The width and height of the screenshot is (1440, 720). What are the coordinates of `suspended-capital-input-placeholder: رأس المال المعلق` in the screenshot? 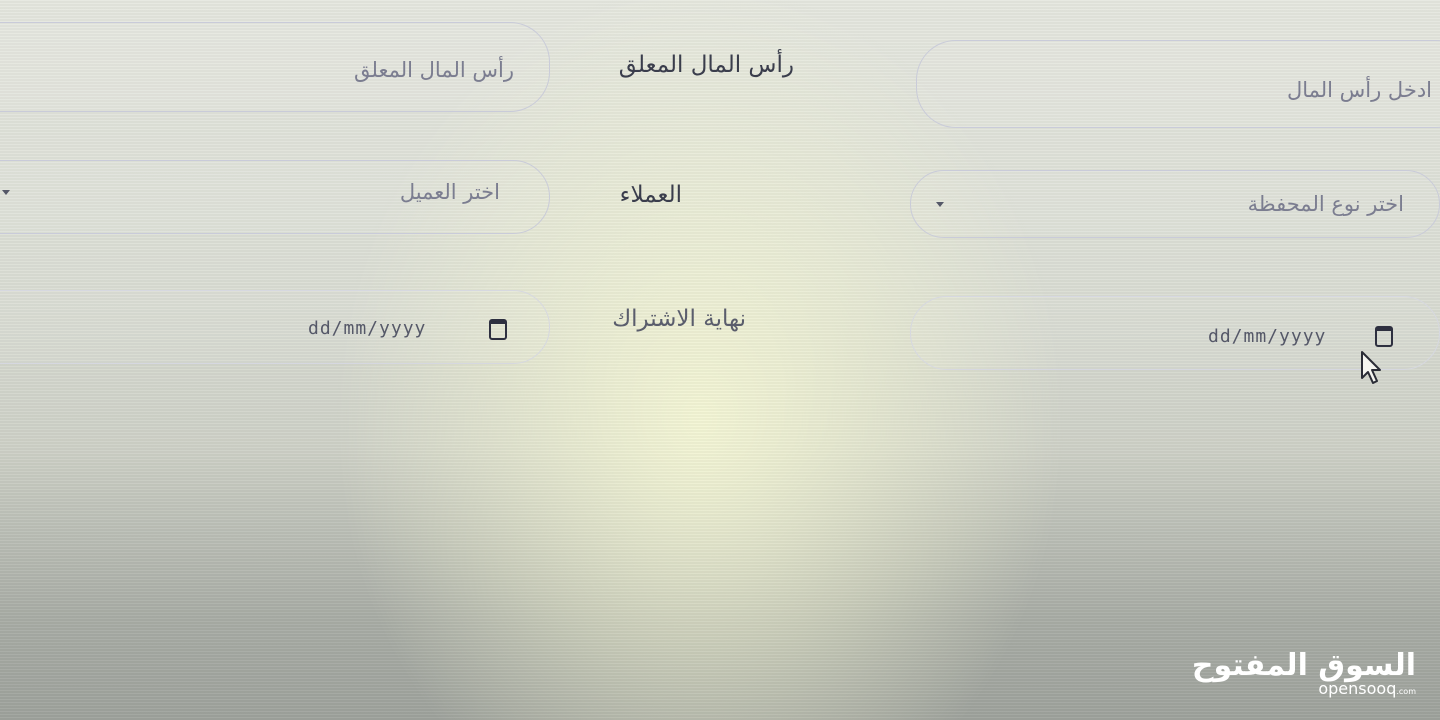 It's located at (434, 70).